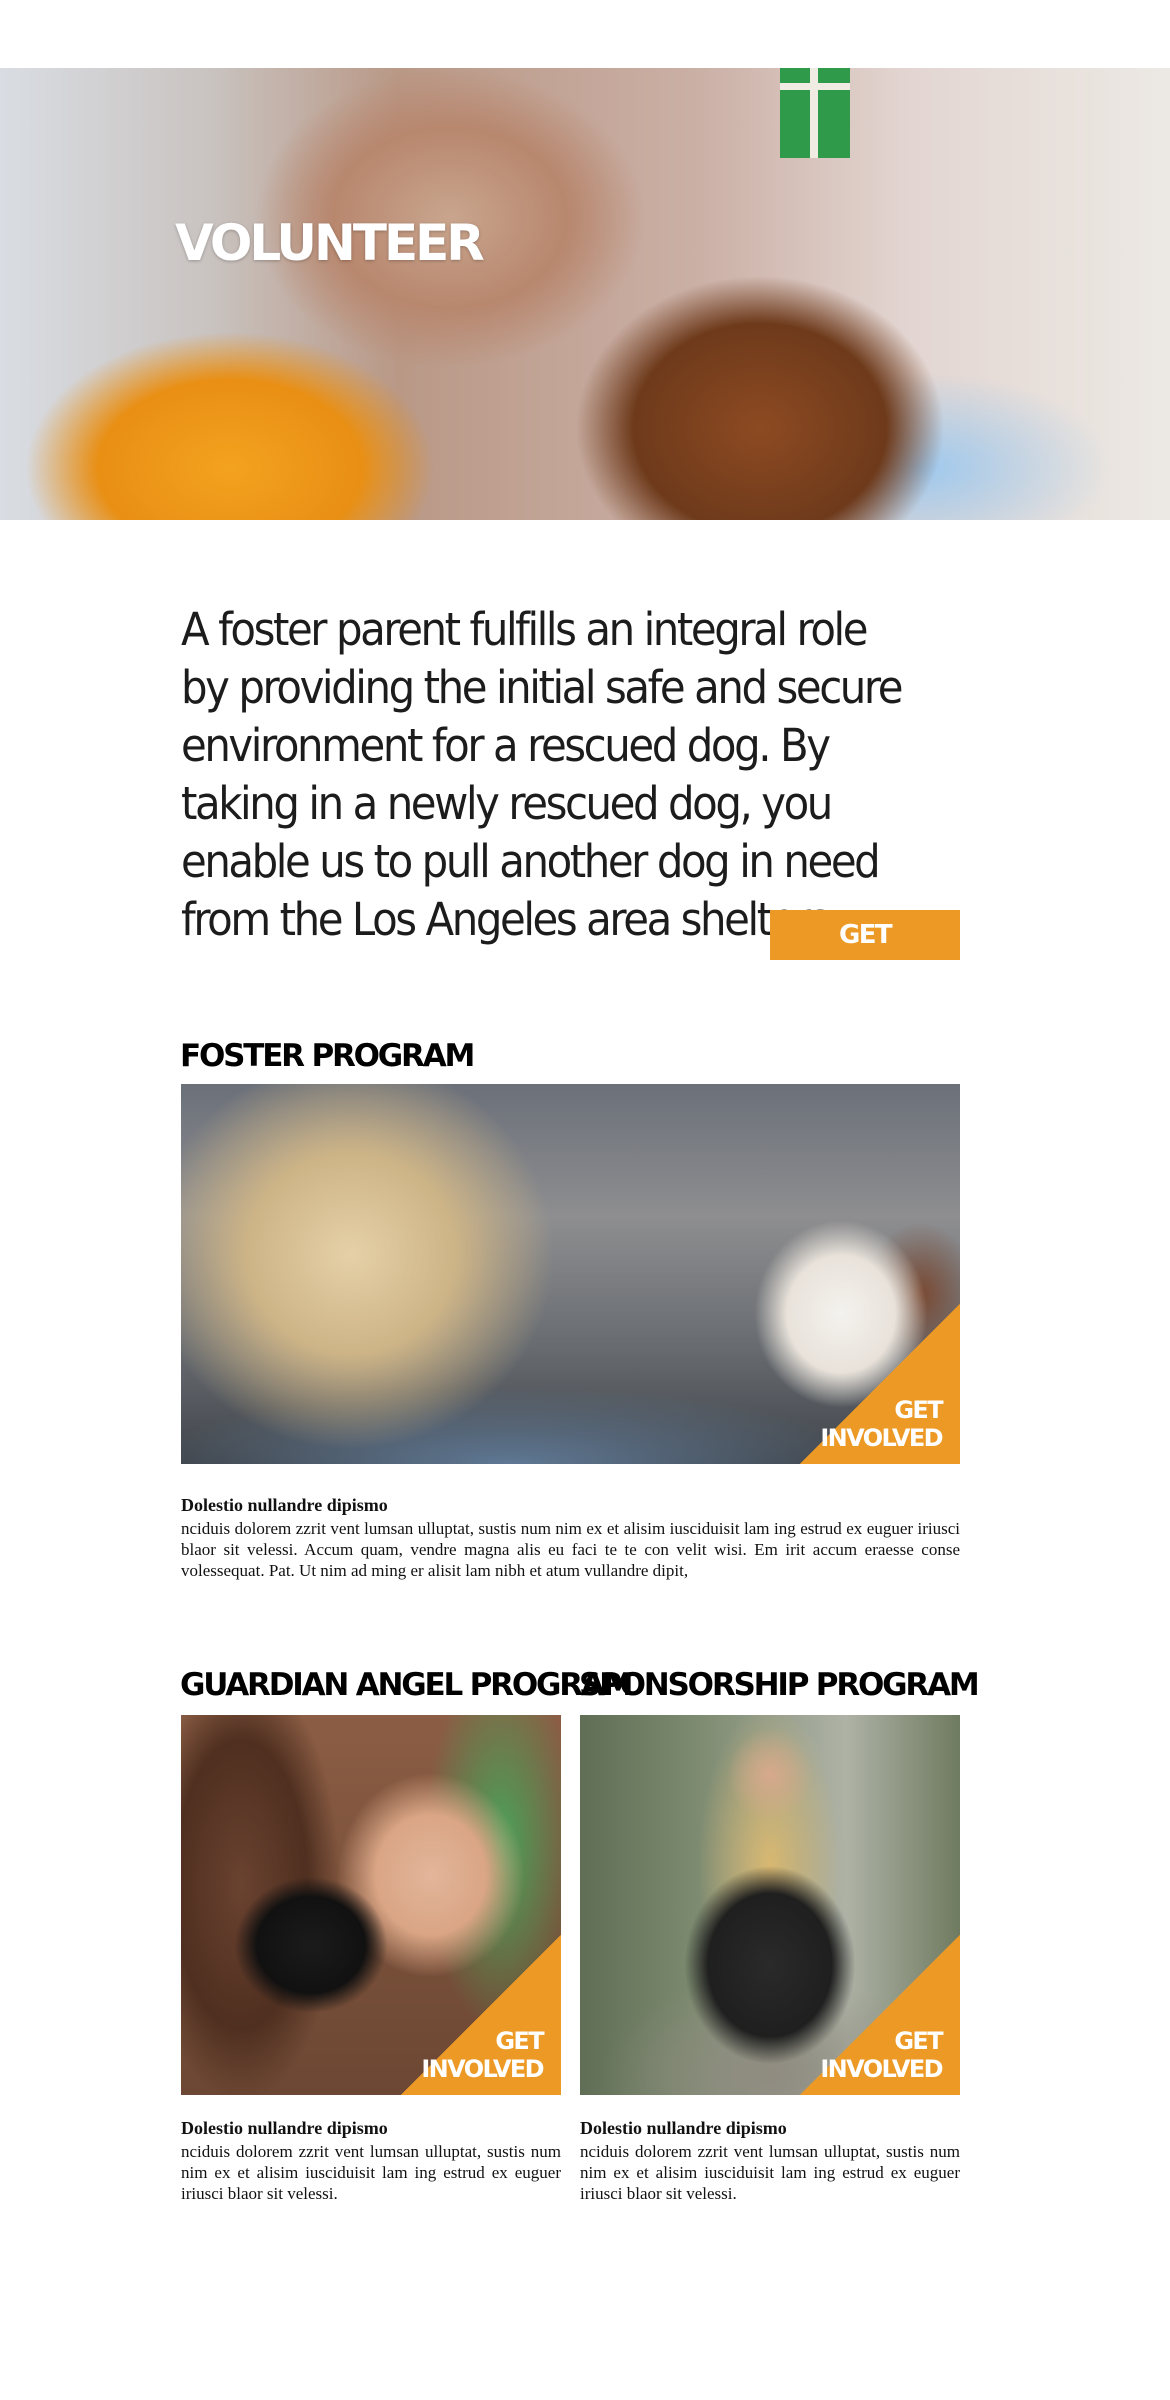 This screenshot has width=1170, height=2400. What do you see at coordinates (407, 1685) in the screenshot?
I see `guardian-angel-program-heading: GUARDIAN ANGEL PROGRAM` at bounding box center [407, 1685].